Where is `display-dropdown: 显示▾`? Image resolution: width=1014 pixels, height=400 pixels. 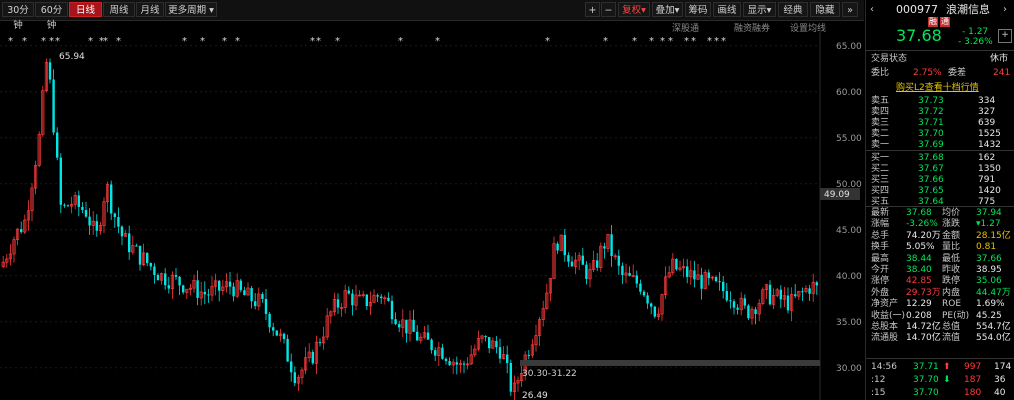
display-dropdown: 显示▾ is located at coordinates (759, 9).